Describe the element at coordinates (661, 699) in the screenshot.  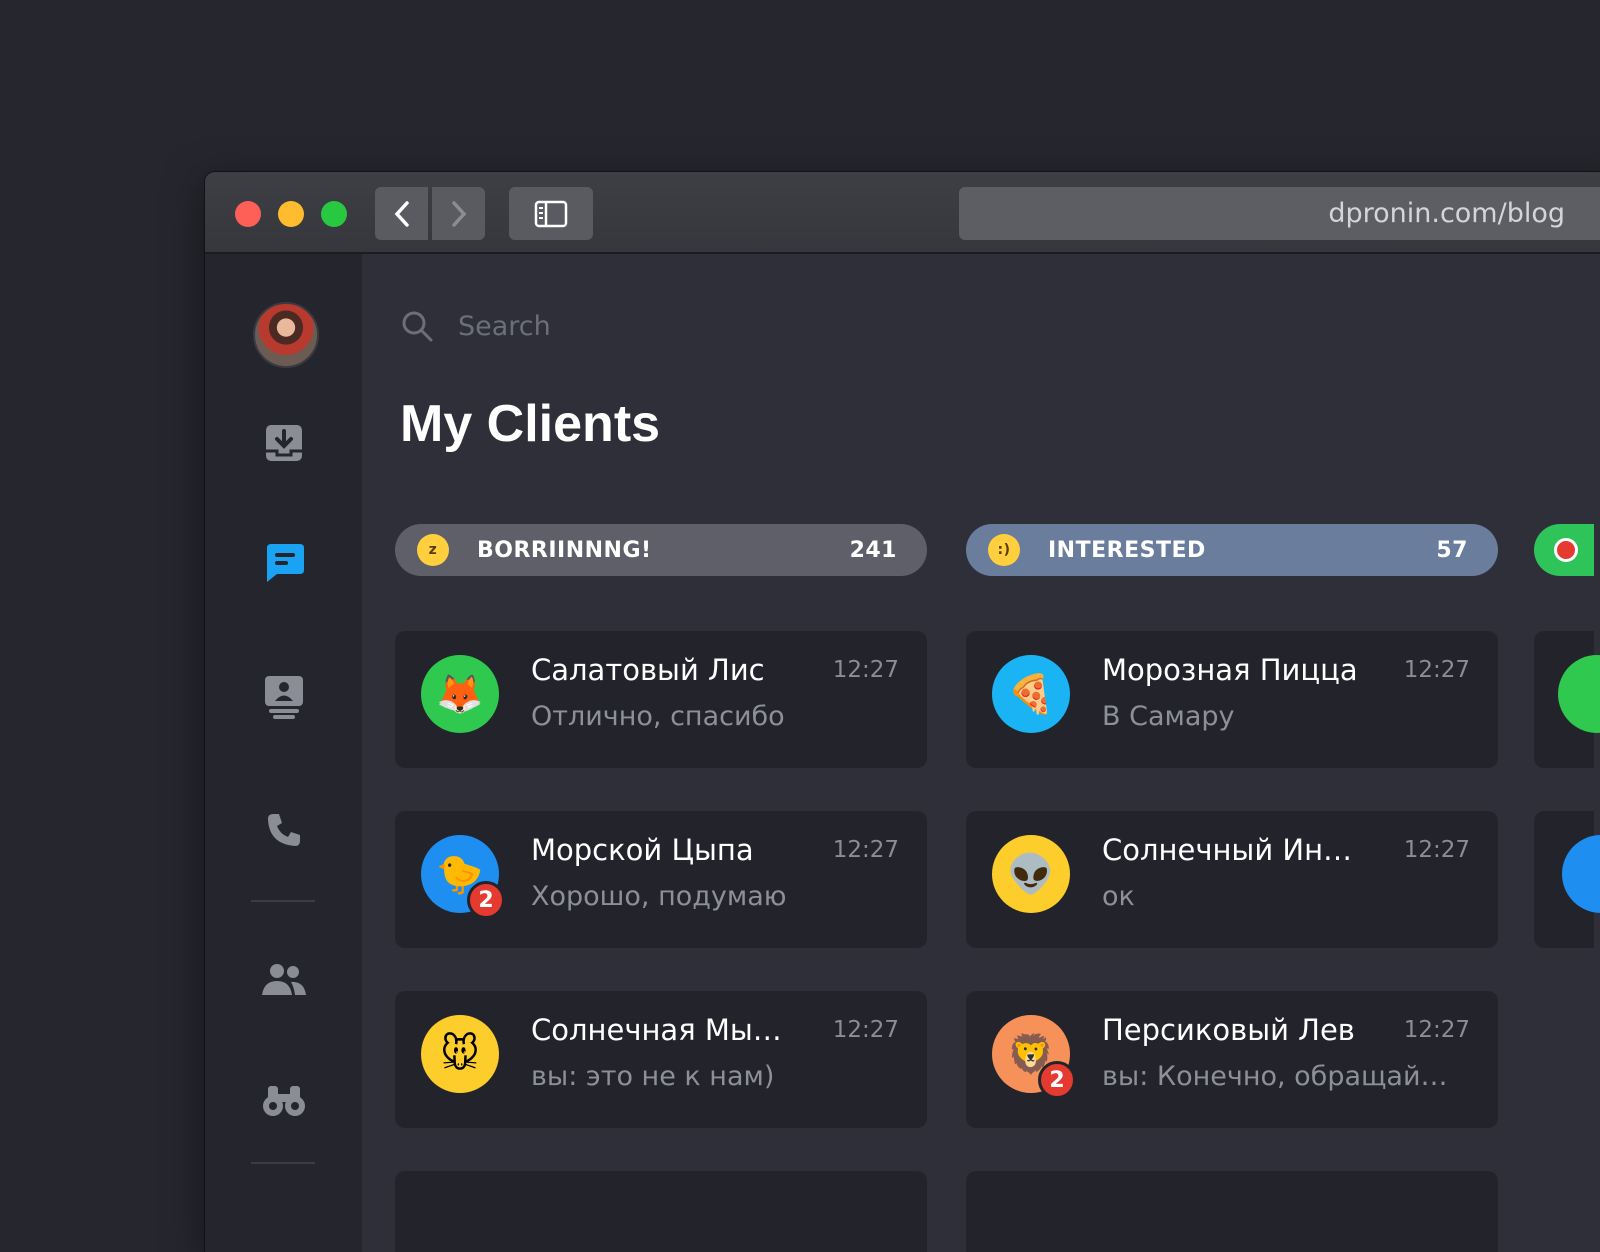
I see `client-card: 🦊 Салатовый Лис 12:27 Отлично, спасибо` at that location.